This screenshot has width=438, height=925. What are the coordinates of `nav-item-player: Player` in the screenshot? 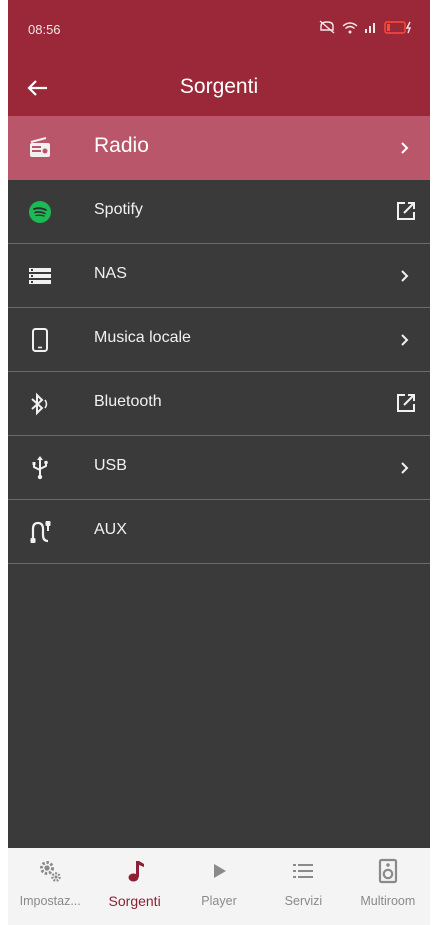 It's located at (219, 886).